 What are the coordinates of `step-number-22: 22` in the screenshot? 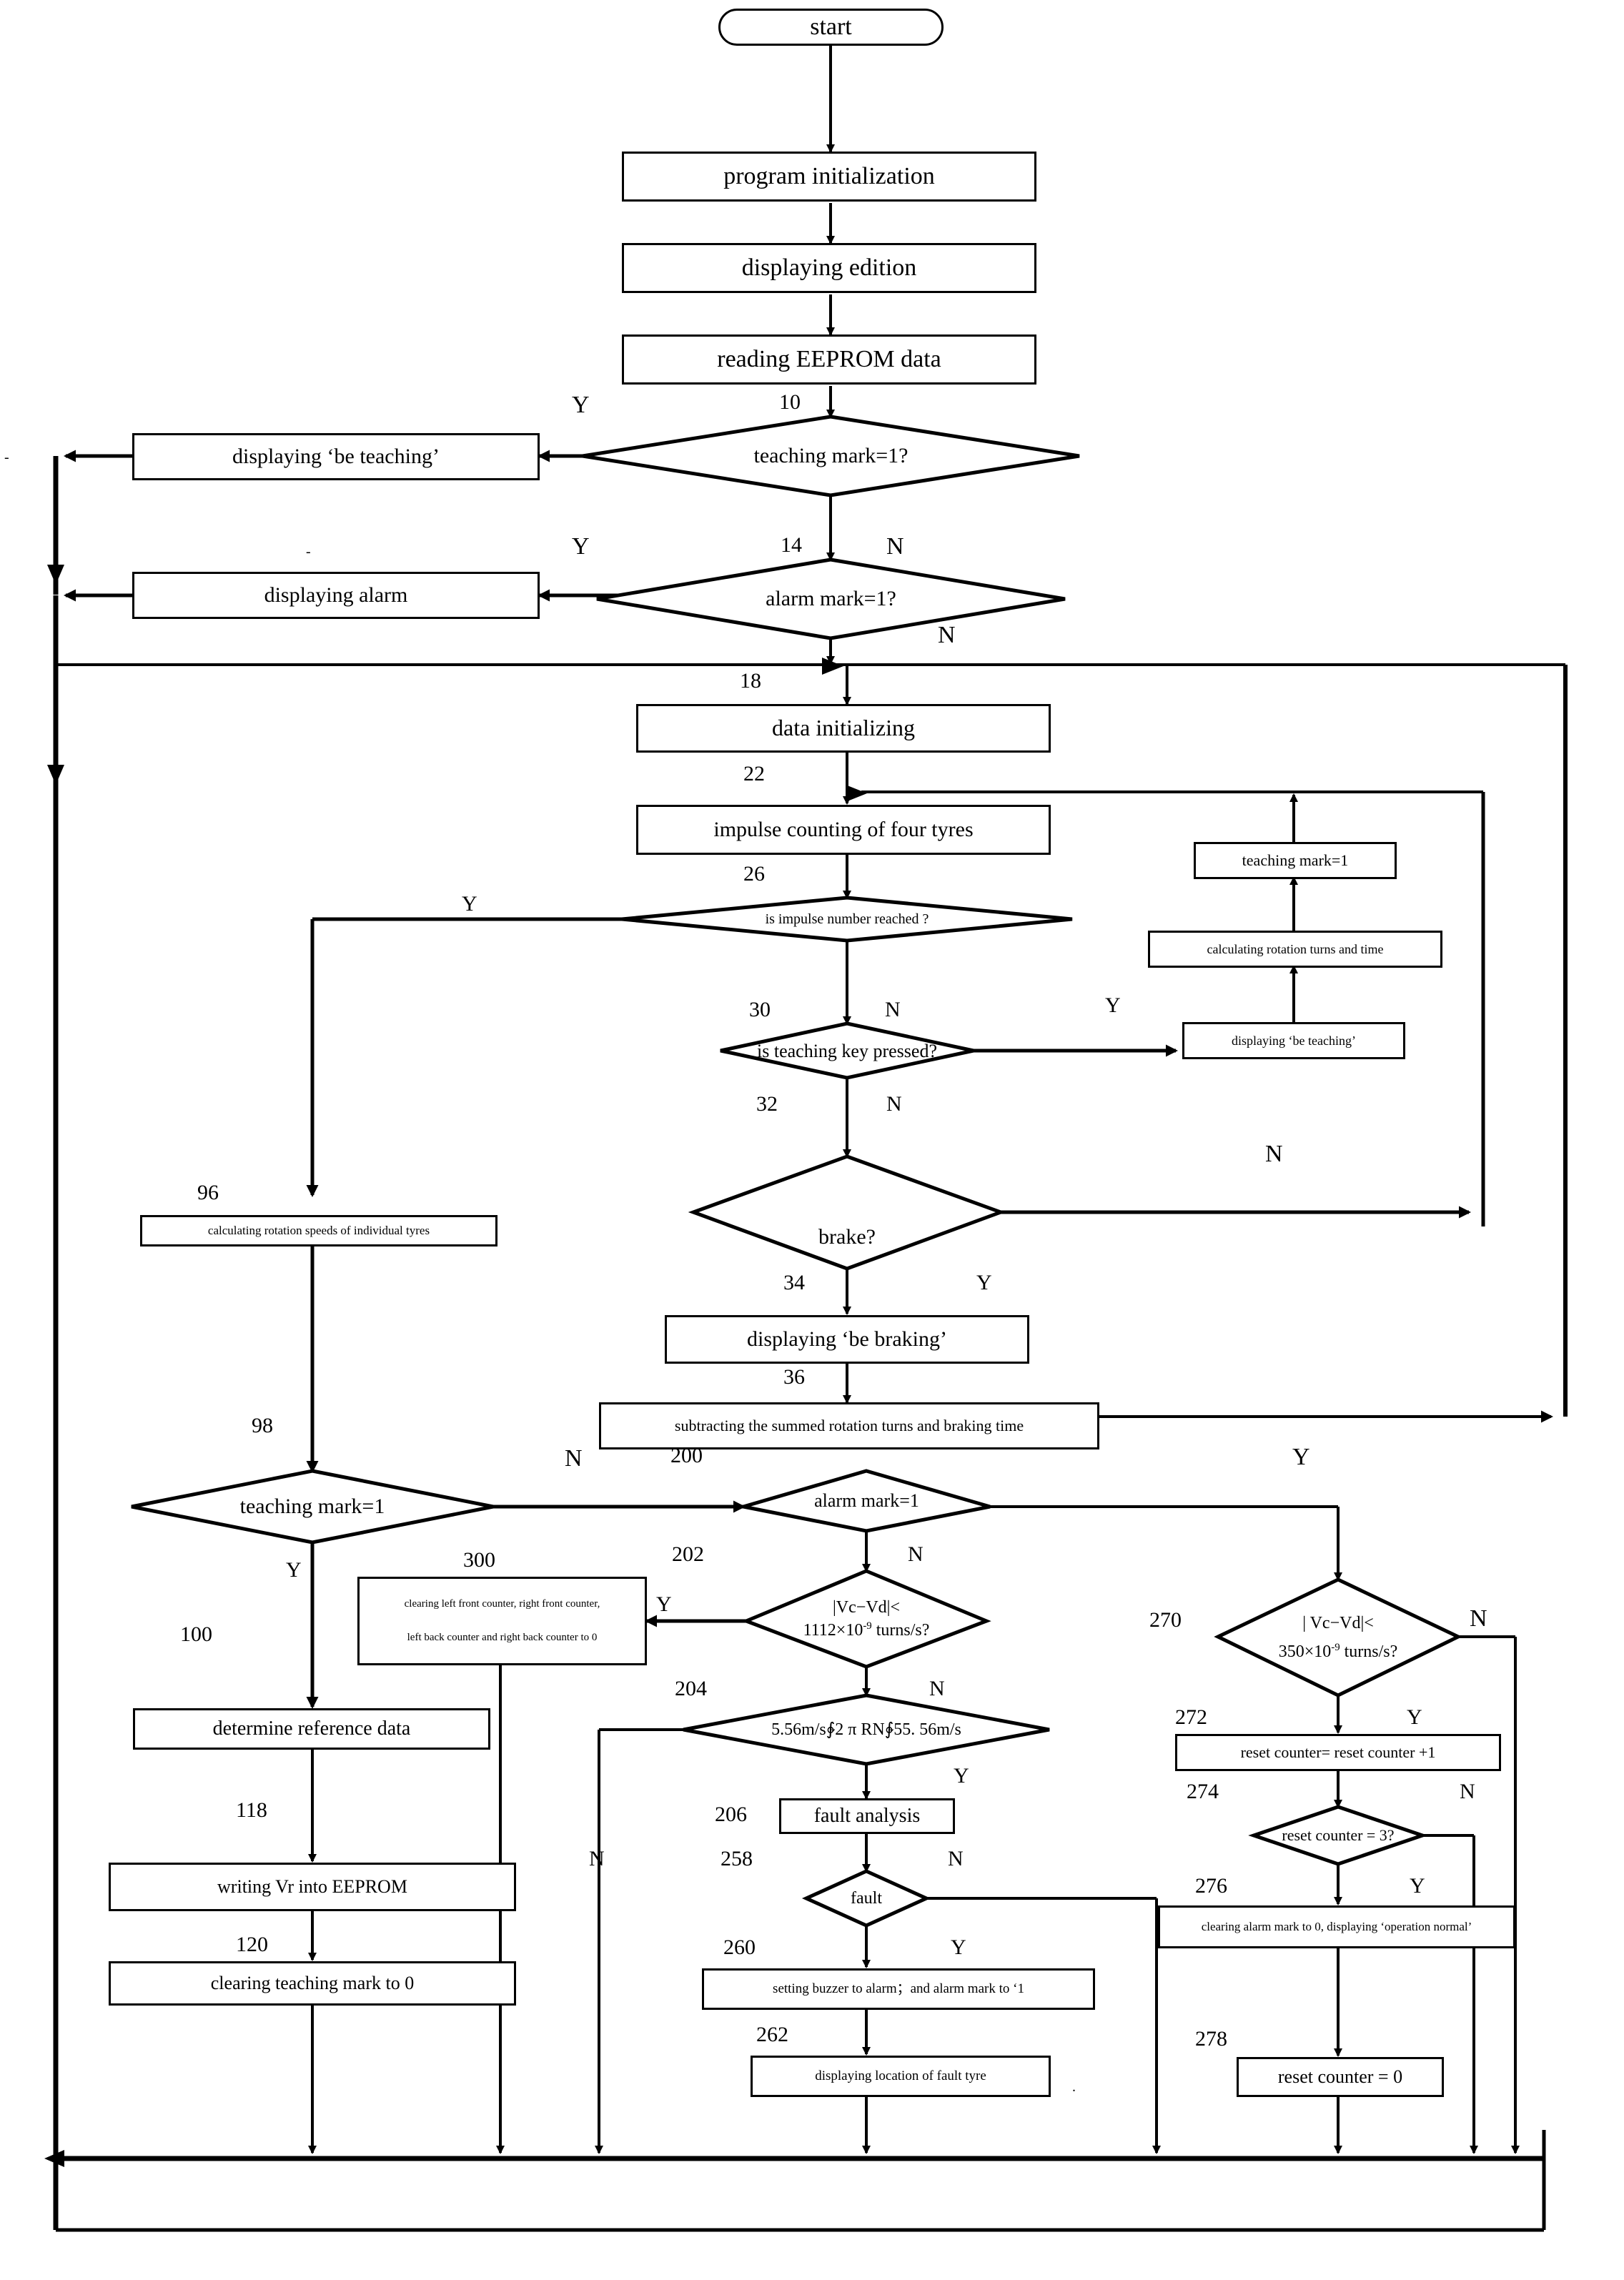 It's located at (754, 773).